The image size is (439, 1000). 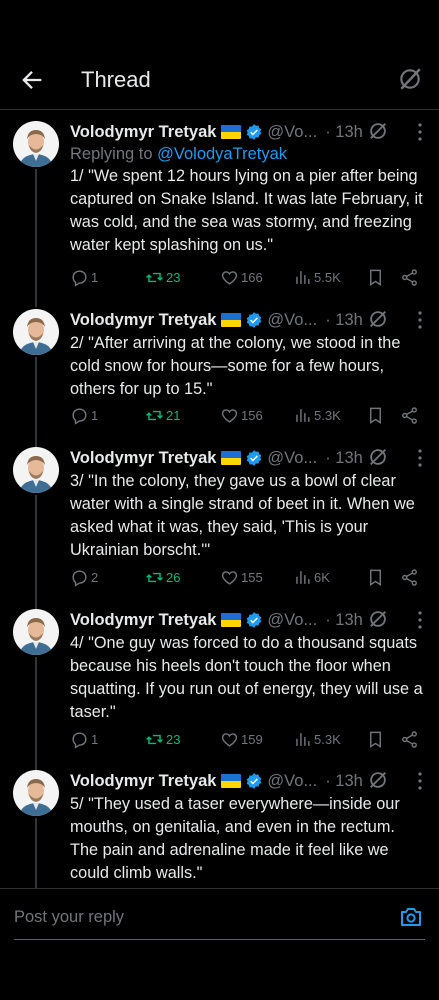 What do you see at coordinates (173, 415) in the screenshot?
I see `repost-count: 21` at bounding box center [173, 415].